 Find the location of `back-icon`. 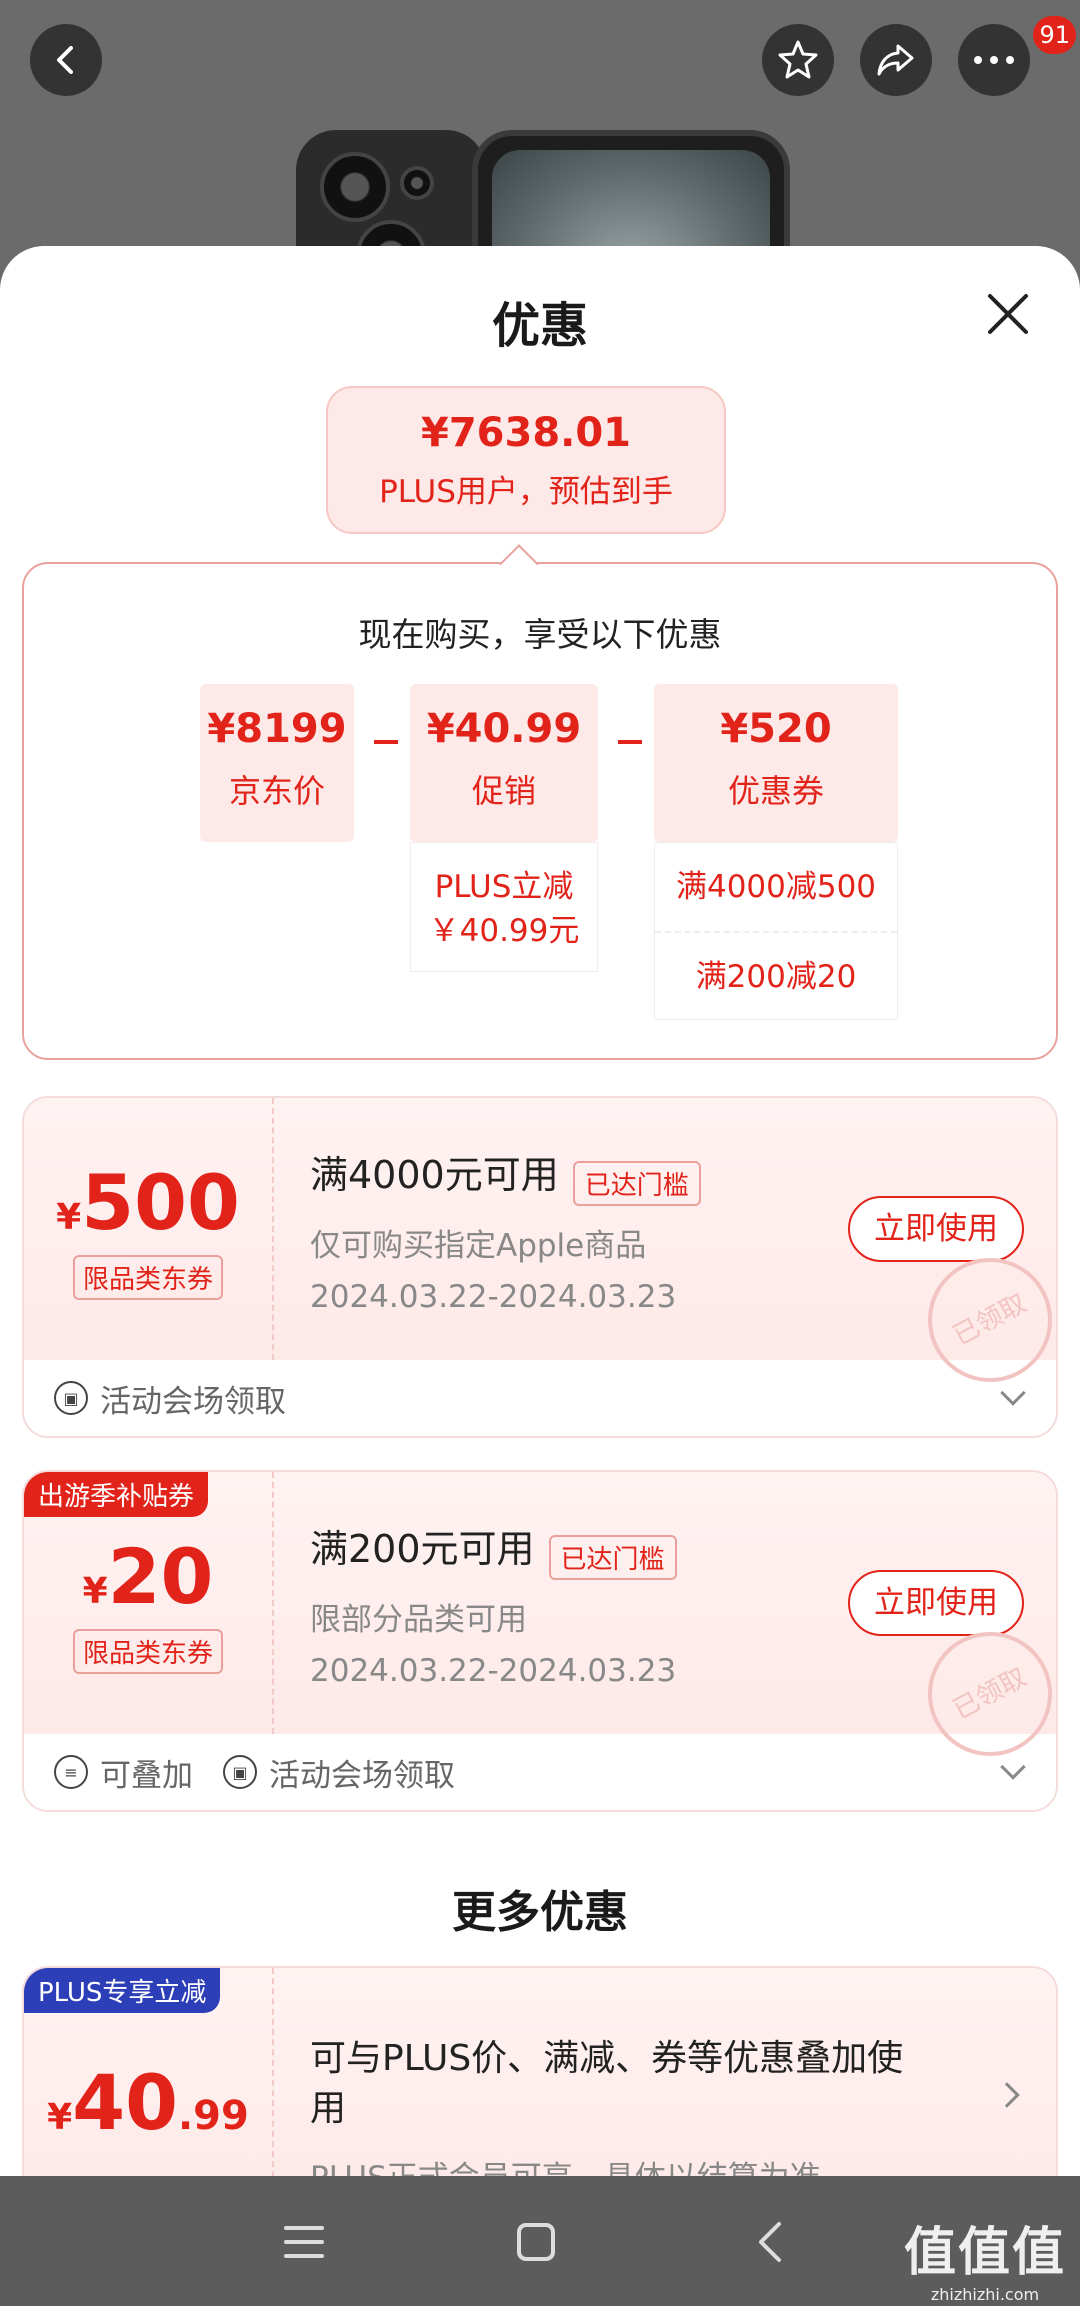

back-icon is located at coordinates (65, 60).